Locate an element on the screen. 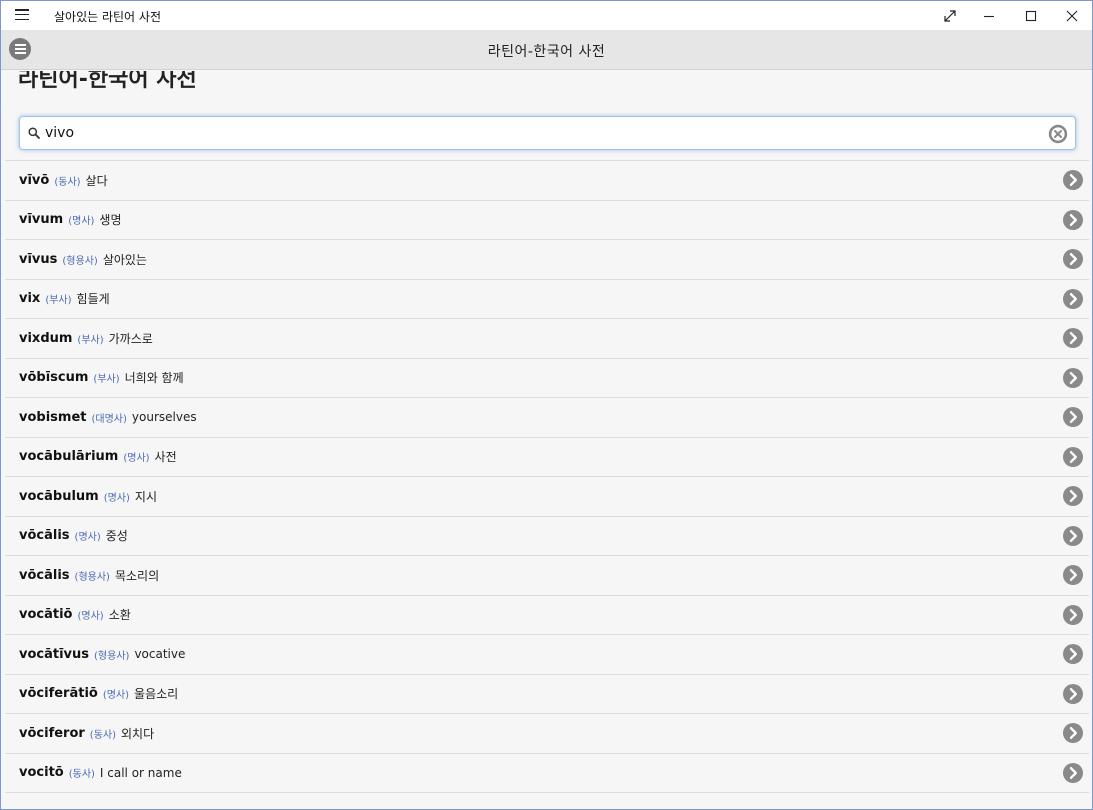  list-item: vōciferor (동사) 외치다 is located at coordinates (547, 734).